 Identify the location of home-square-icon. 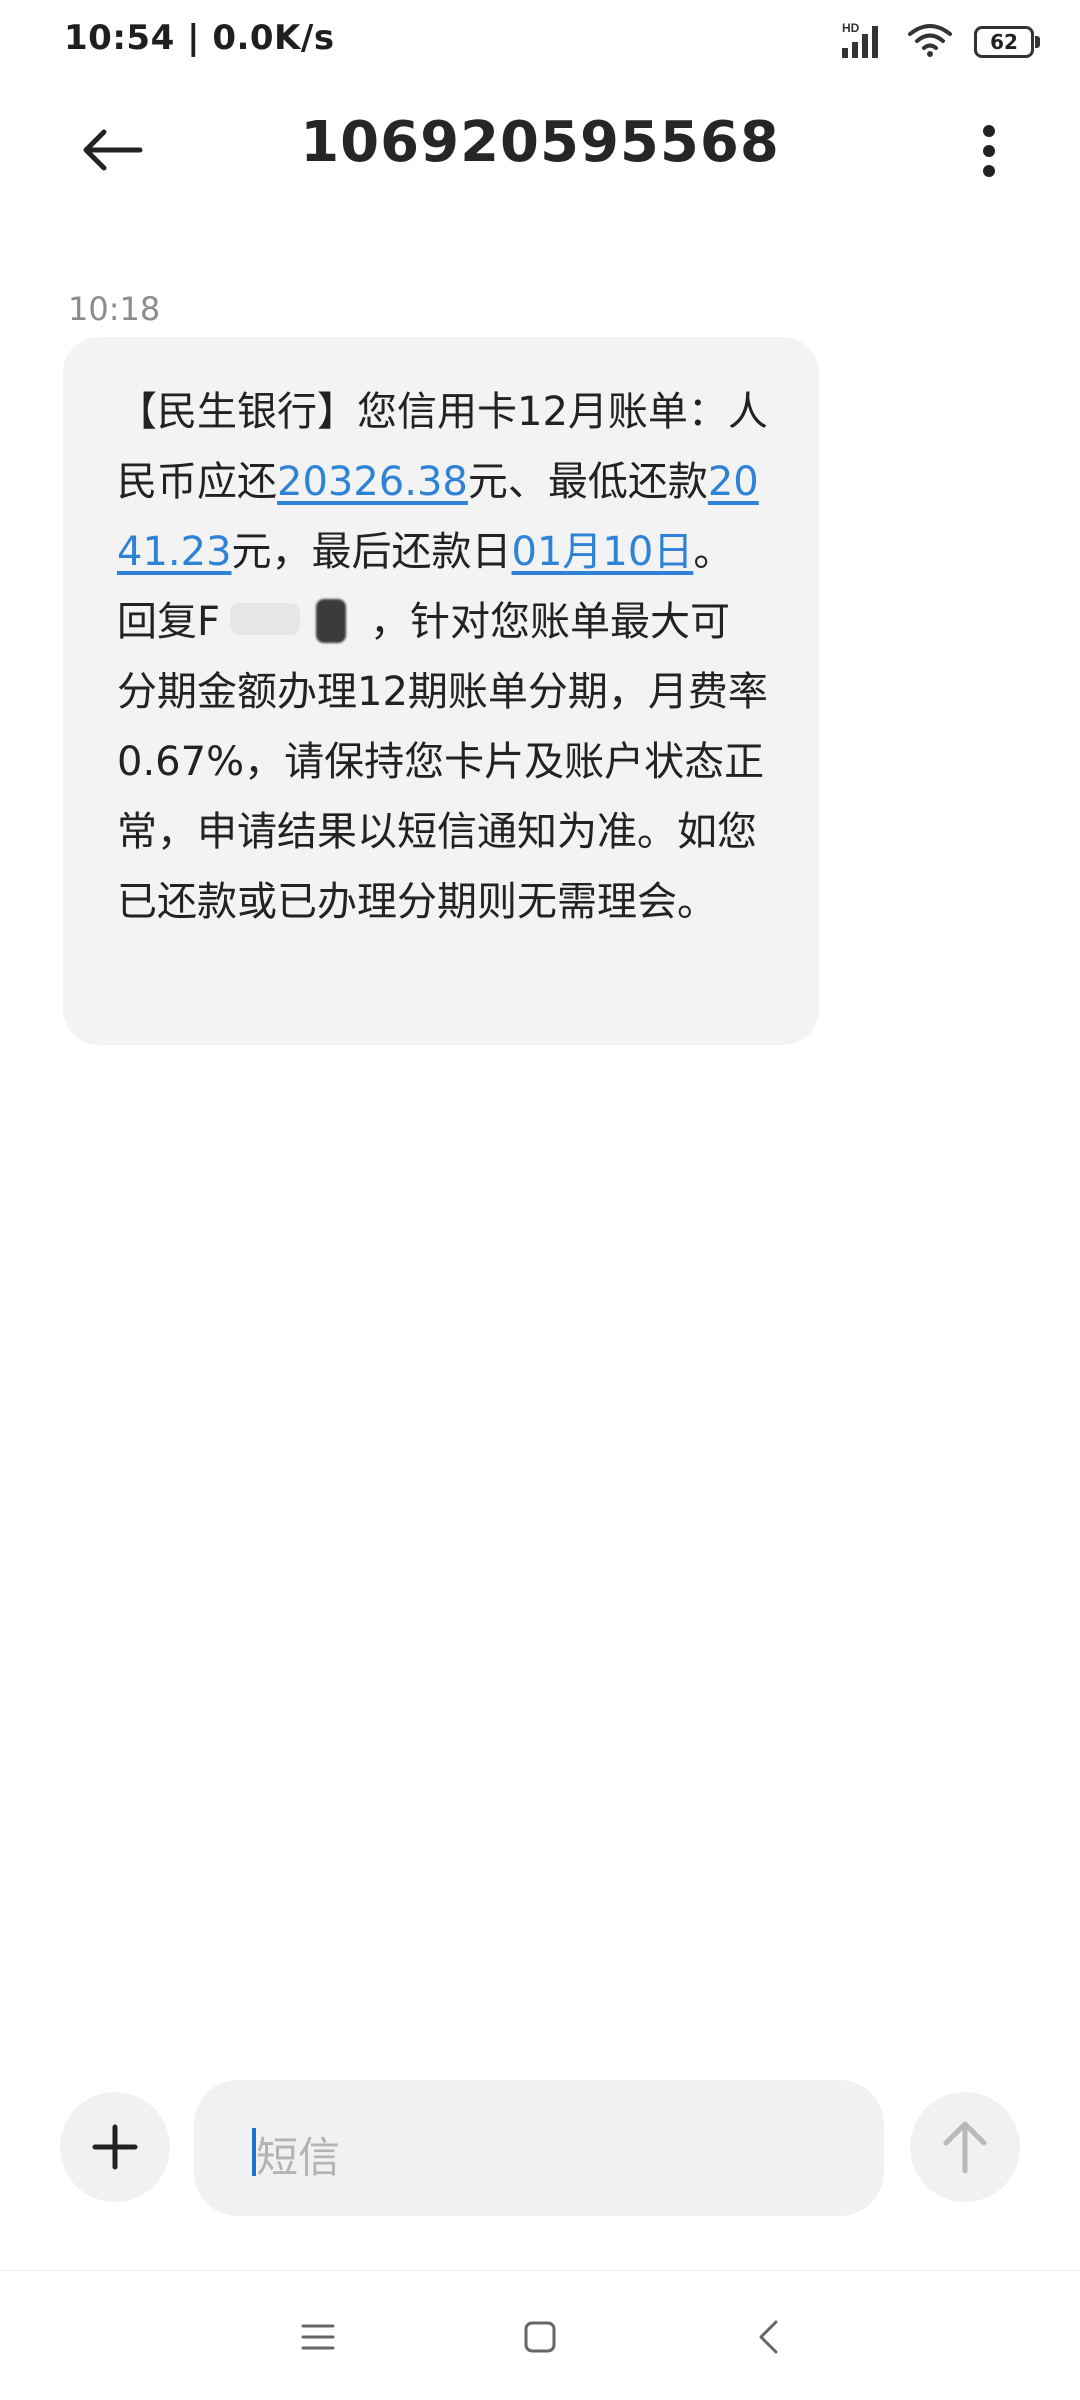
(540, 2337).